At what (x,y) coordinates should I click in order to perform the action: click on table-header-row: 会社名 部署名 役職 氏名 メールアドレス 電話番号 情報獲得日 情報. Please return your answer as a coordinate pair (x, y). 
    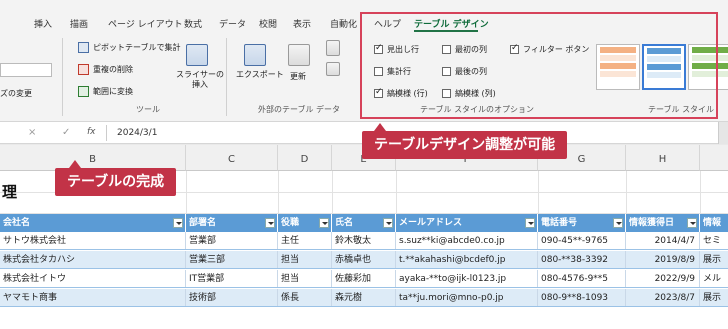
    Looking at the image, I should click on (364, 223).